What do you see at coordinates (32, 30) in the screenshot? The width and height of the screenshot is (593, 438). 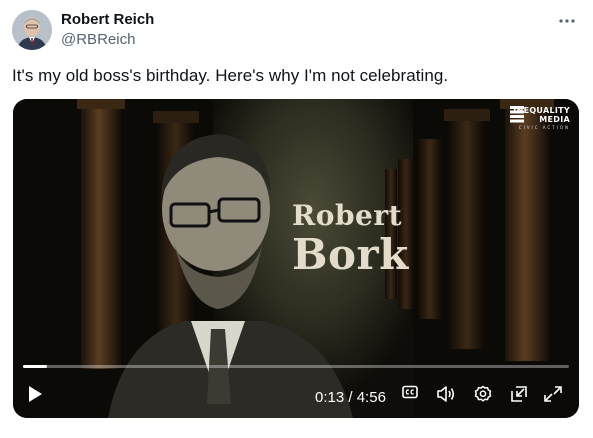 I see `avatar` at bounding box center [32, 30].